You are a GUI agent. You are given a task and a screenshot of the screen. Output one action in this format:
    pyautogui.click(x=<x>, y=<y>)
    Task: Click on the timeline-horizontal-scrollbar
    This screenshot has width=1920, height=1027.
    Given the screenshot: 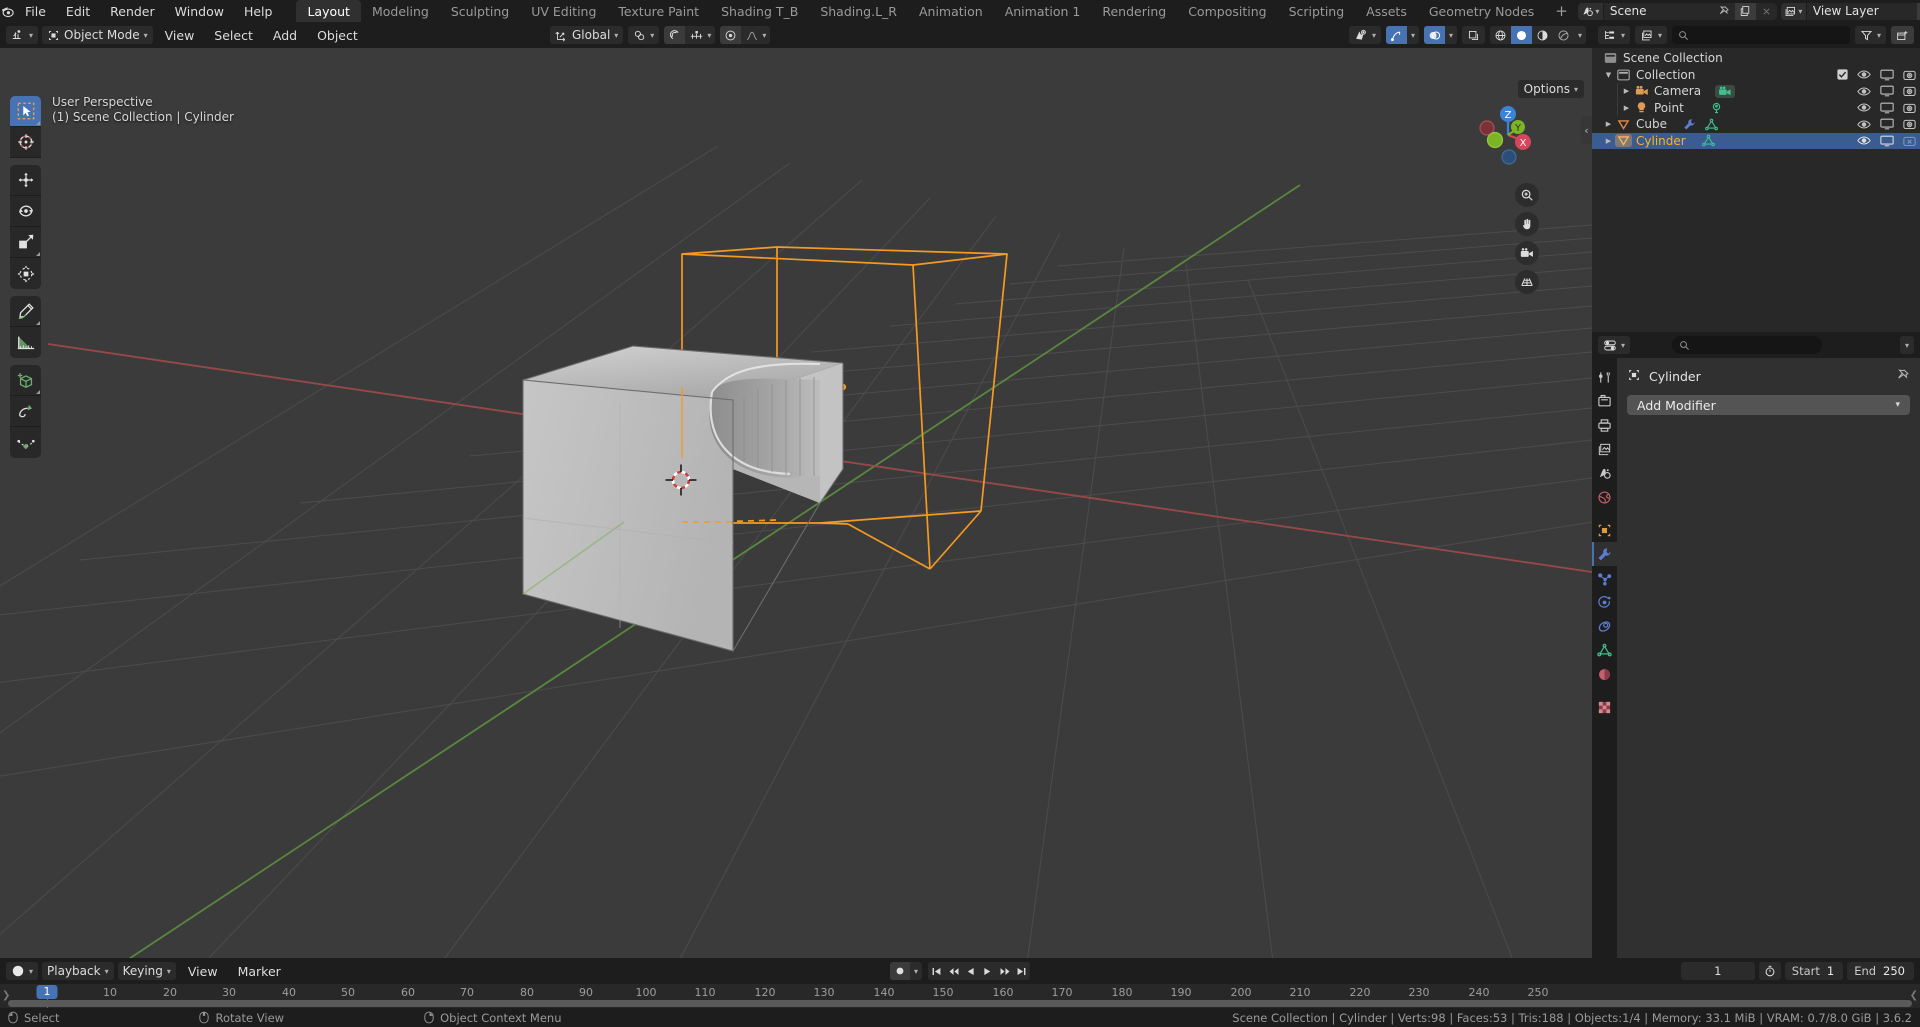 What is the action you would take?
    pyautogui.click(x=960, y=1003)
    